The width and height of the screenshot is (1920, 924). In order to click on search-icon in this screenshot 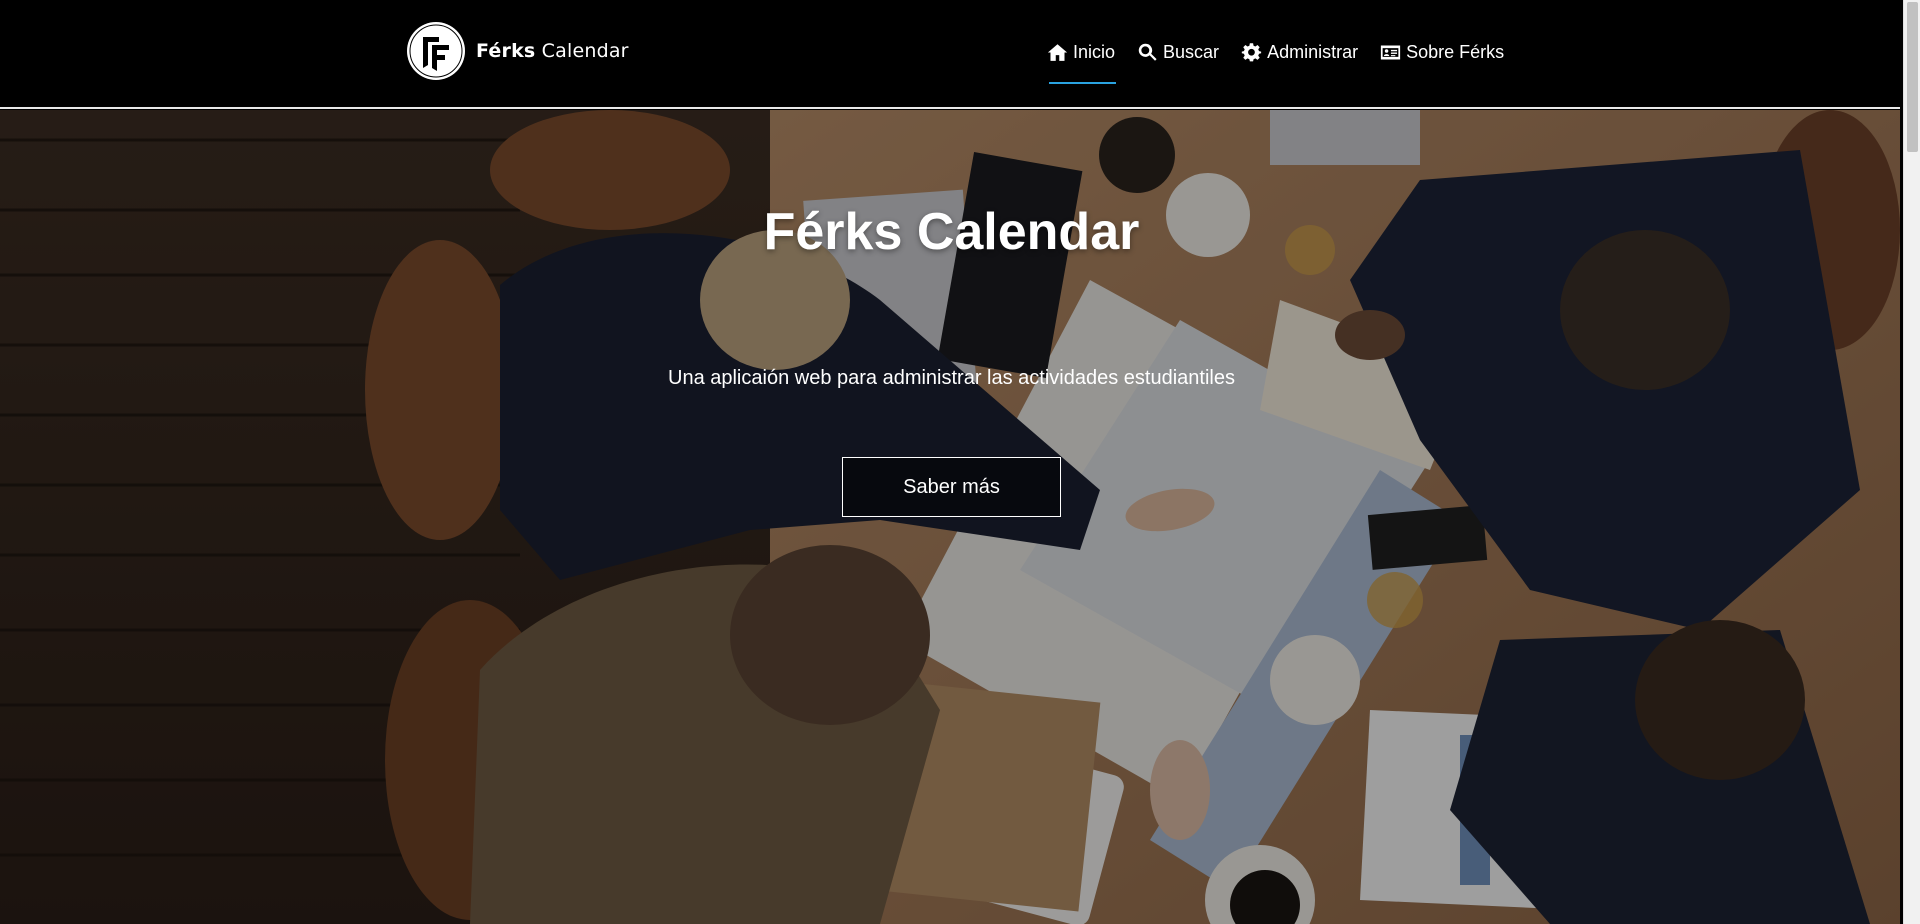, I will do `click(1147, 52)`.